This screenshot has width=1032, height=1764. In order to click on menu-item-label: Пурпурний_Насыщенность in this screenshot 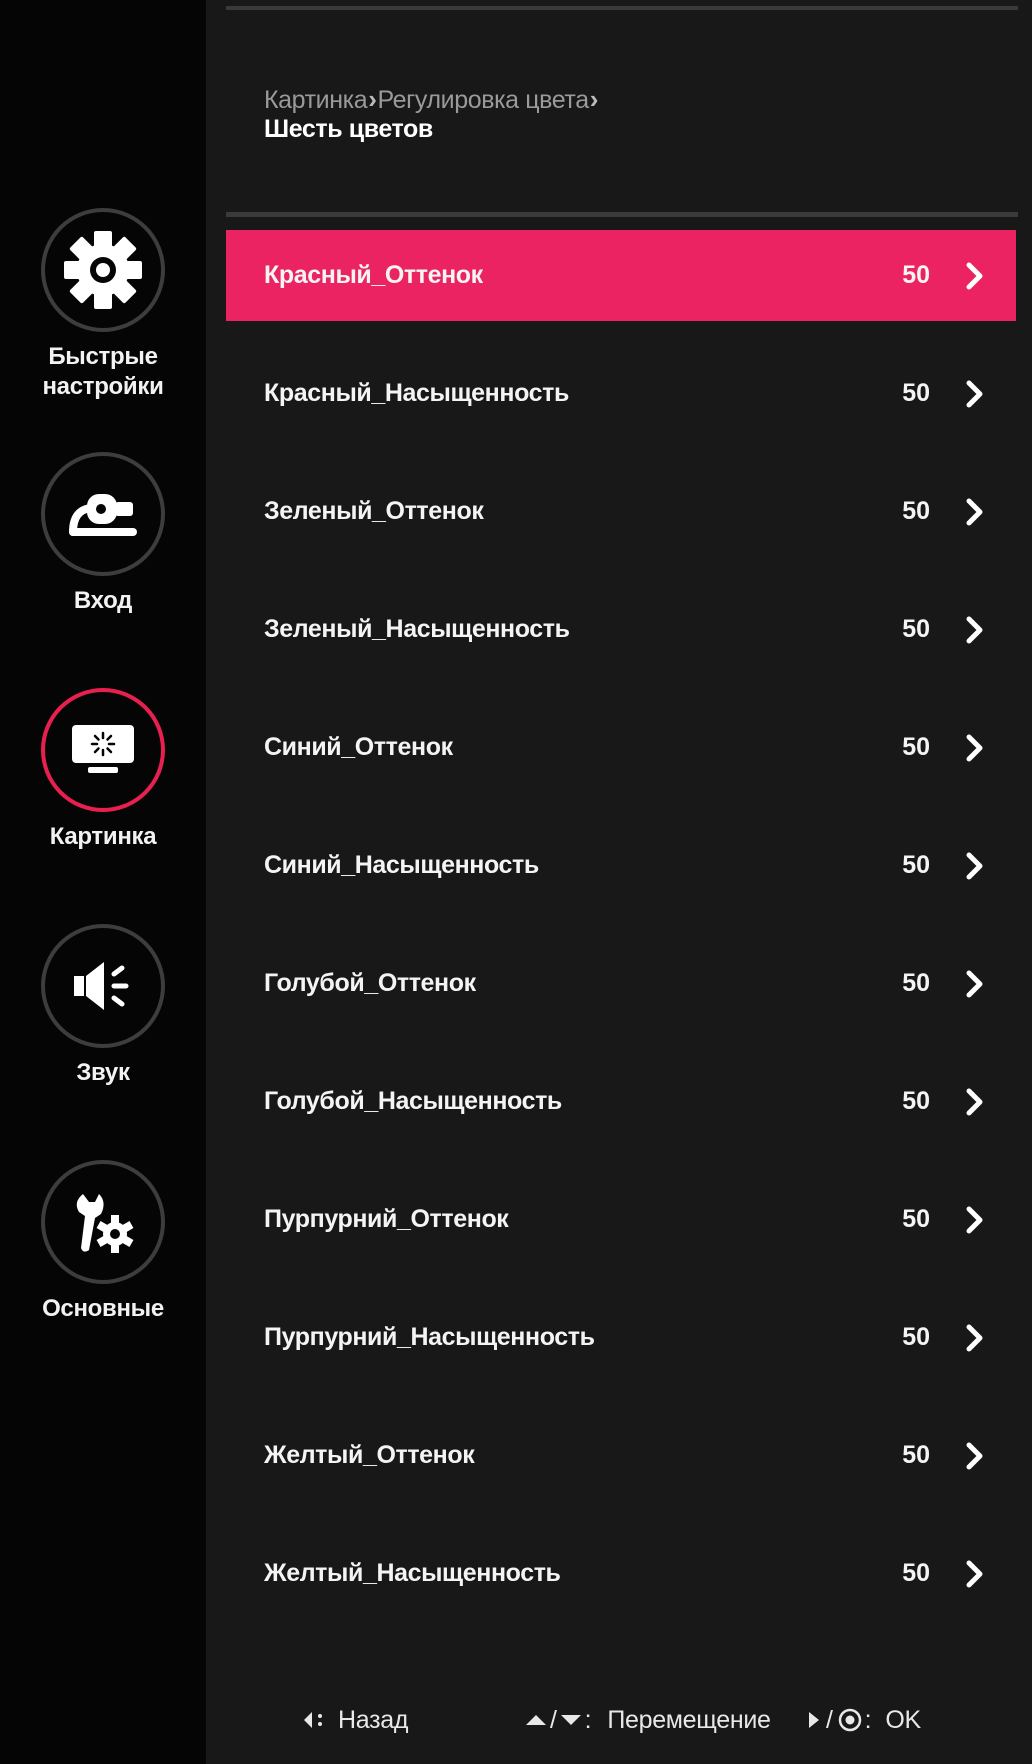, I will do `click(429, 1337)`.